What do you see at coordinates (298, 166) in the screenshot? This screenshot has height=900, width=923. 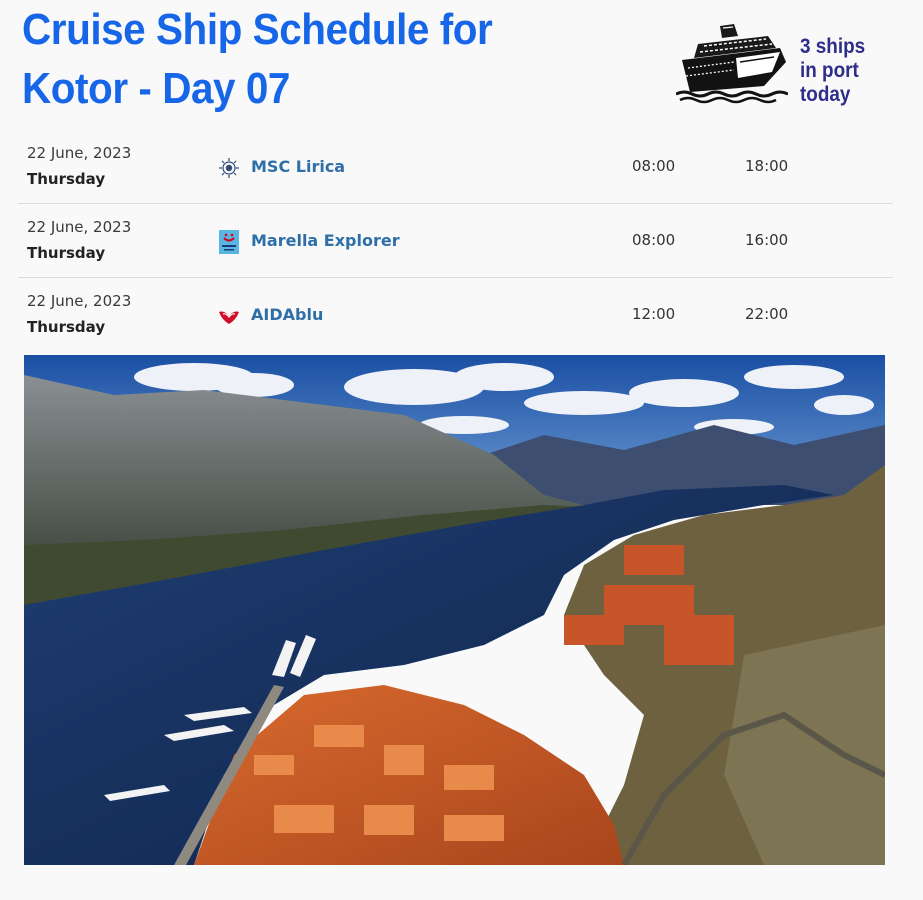 I see `ship-link-msc-lirica: MSC Lirica` at bounding box center [298, 166].